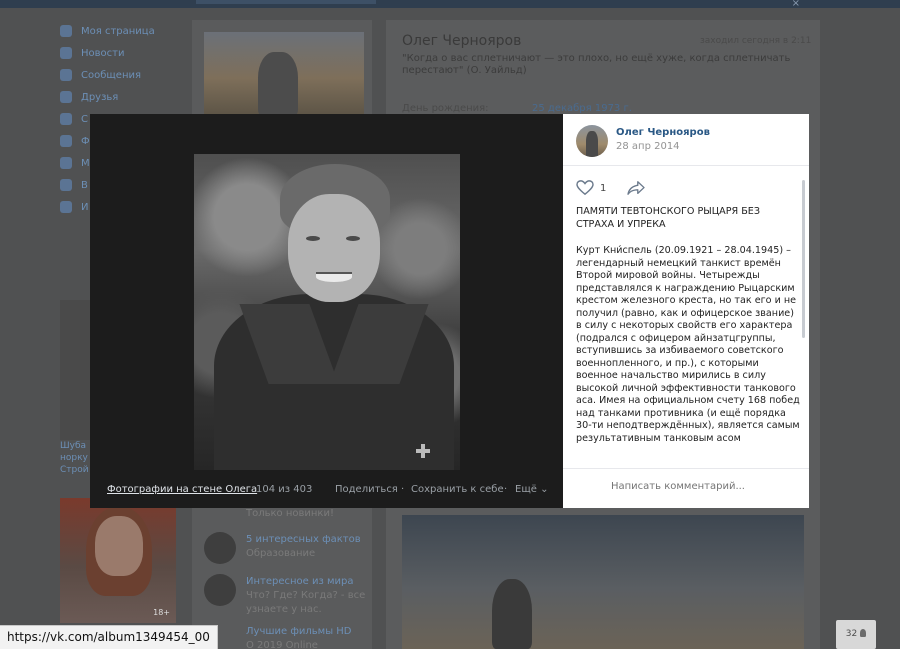 Image resolution: width=900 pixels, height=649 pixels. I want to click on online-status: заходил сегодня в 2:11, so click(756, 41).